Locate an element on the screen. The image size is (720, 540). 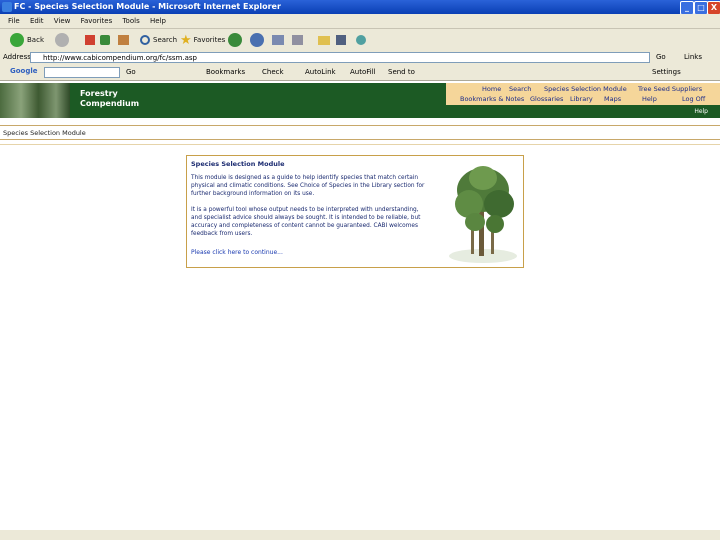
back-button: Back is located at coordinates (27, 40).